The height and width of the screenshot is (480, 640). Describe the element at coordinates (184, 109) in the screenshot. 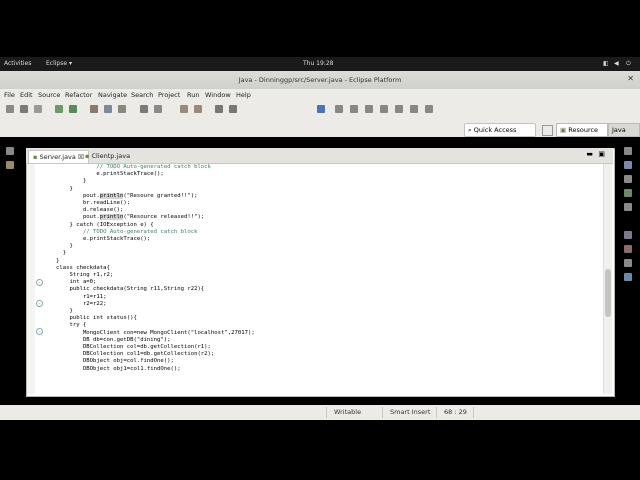

I see `next-annotation-icon` at that location.